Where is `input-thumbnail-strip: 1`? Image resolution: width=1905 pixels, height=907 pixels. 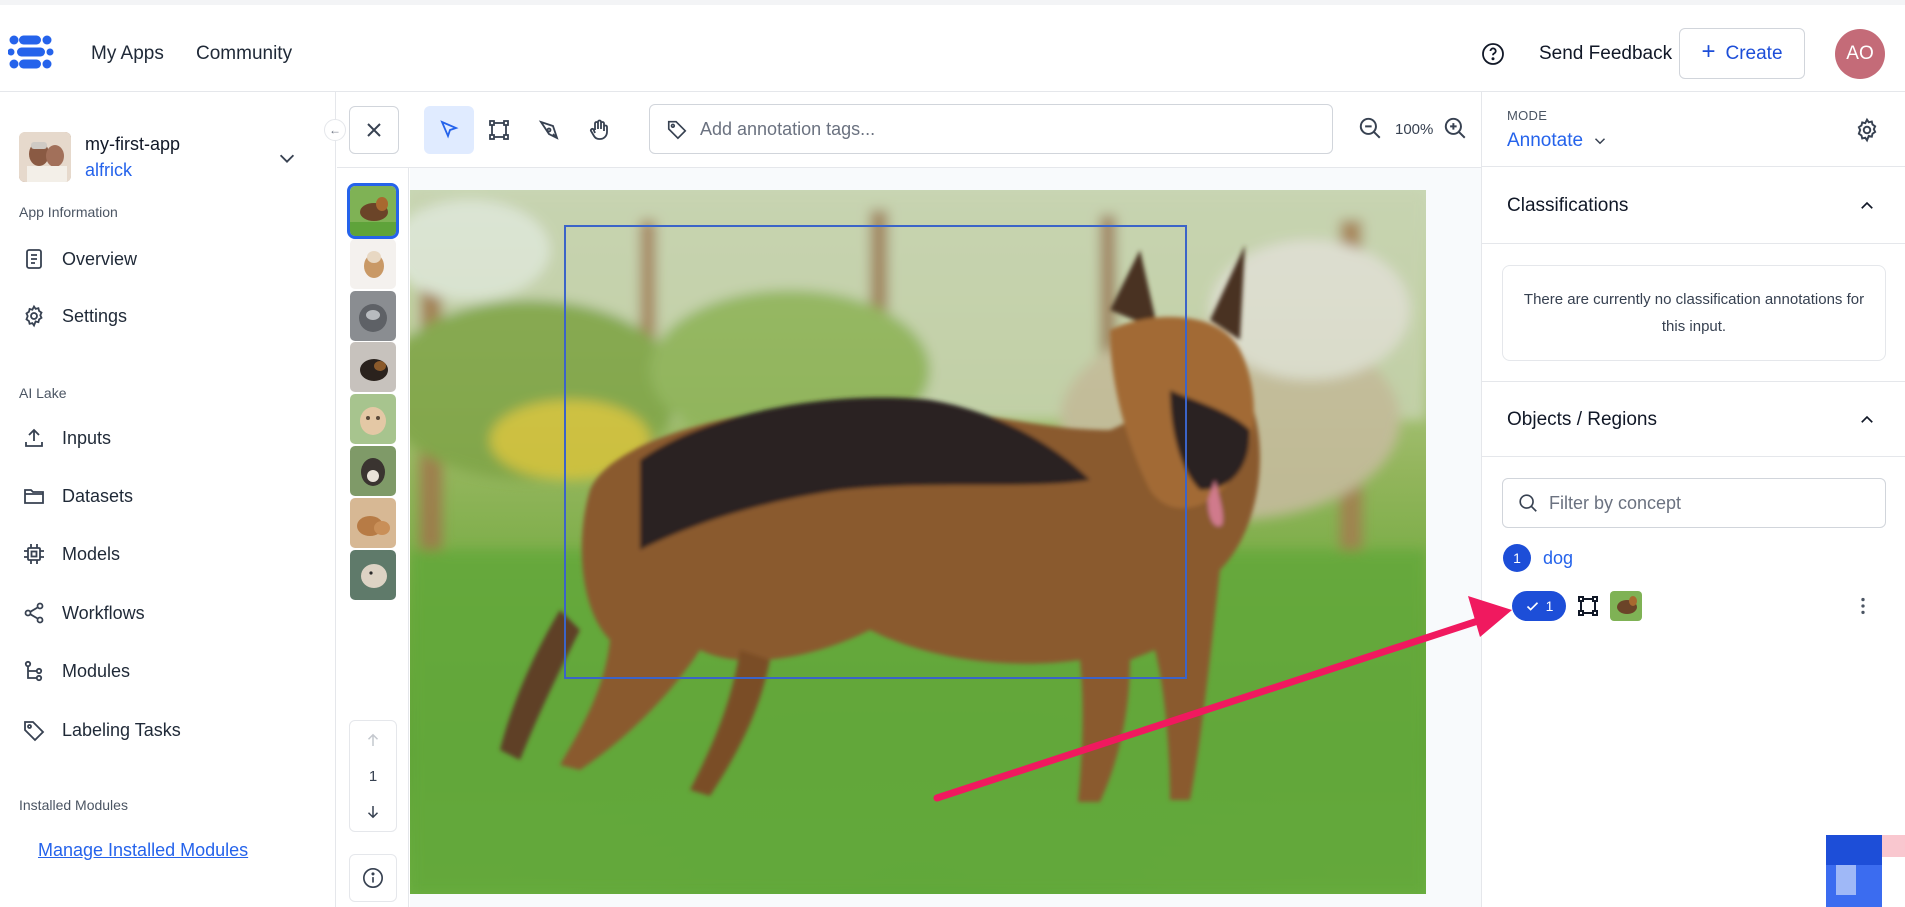 input-thumbnail-strip: 1 is located at coordinates (373, 537).